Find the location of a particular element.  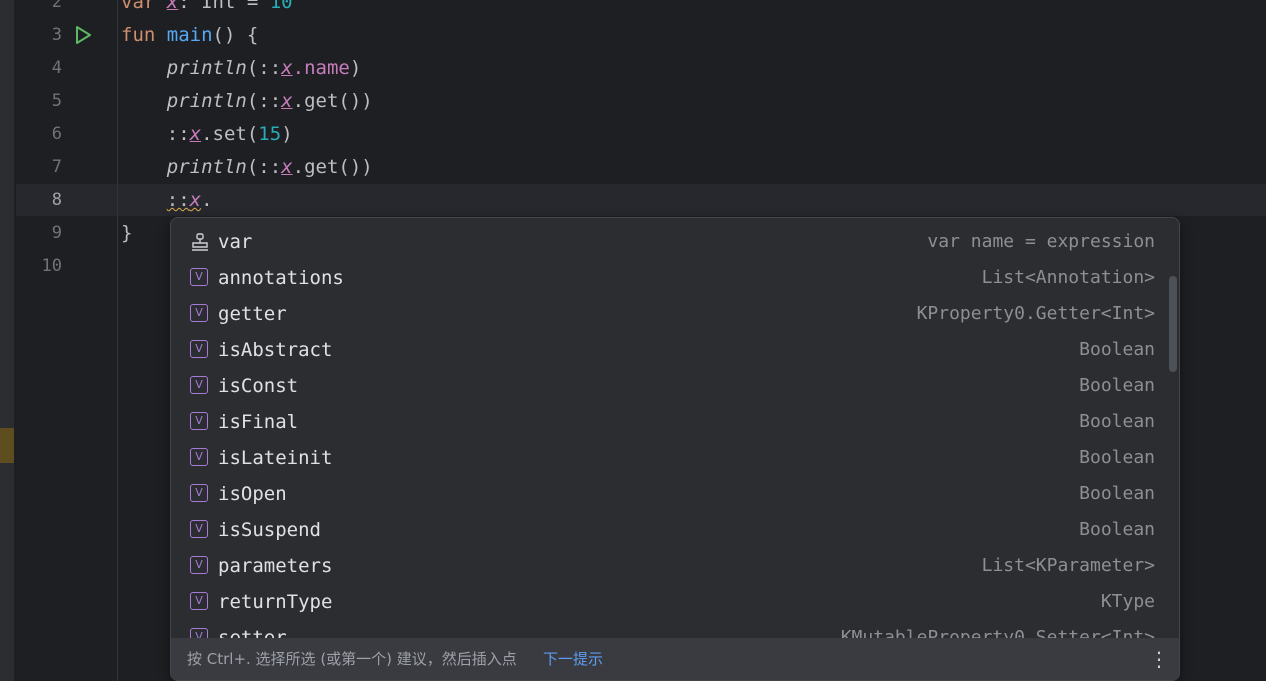

code-line: fun main() { is located at coordinates (189, 35).